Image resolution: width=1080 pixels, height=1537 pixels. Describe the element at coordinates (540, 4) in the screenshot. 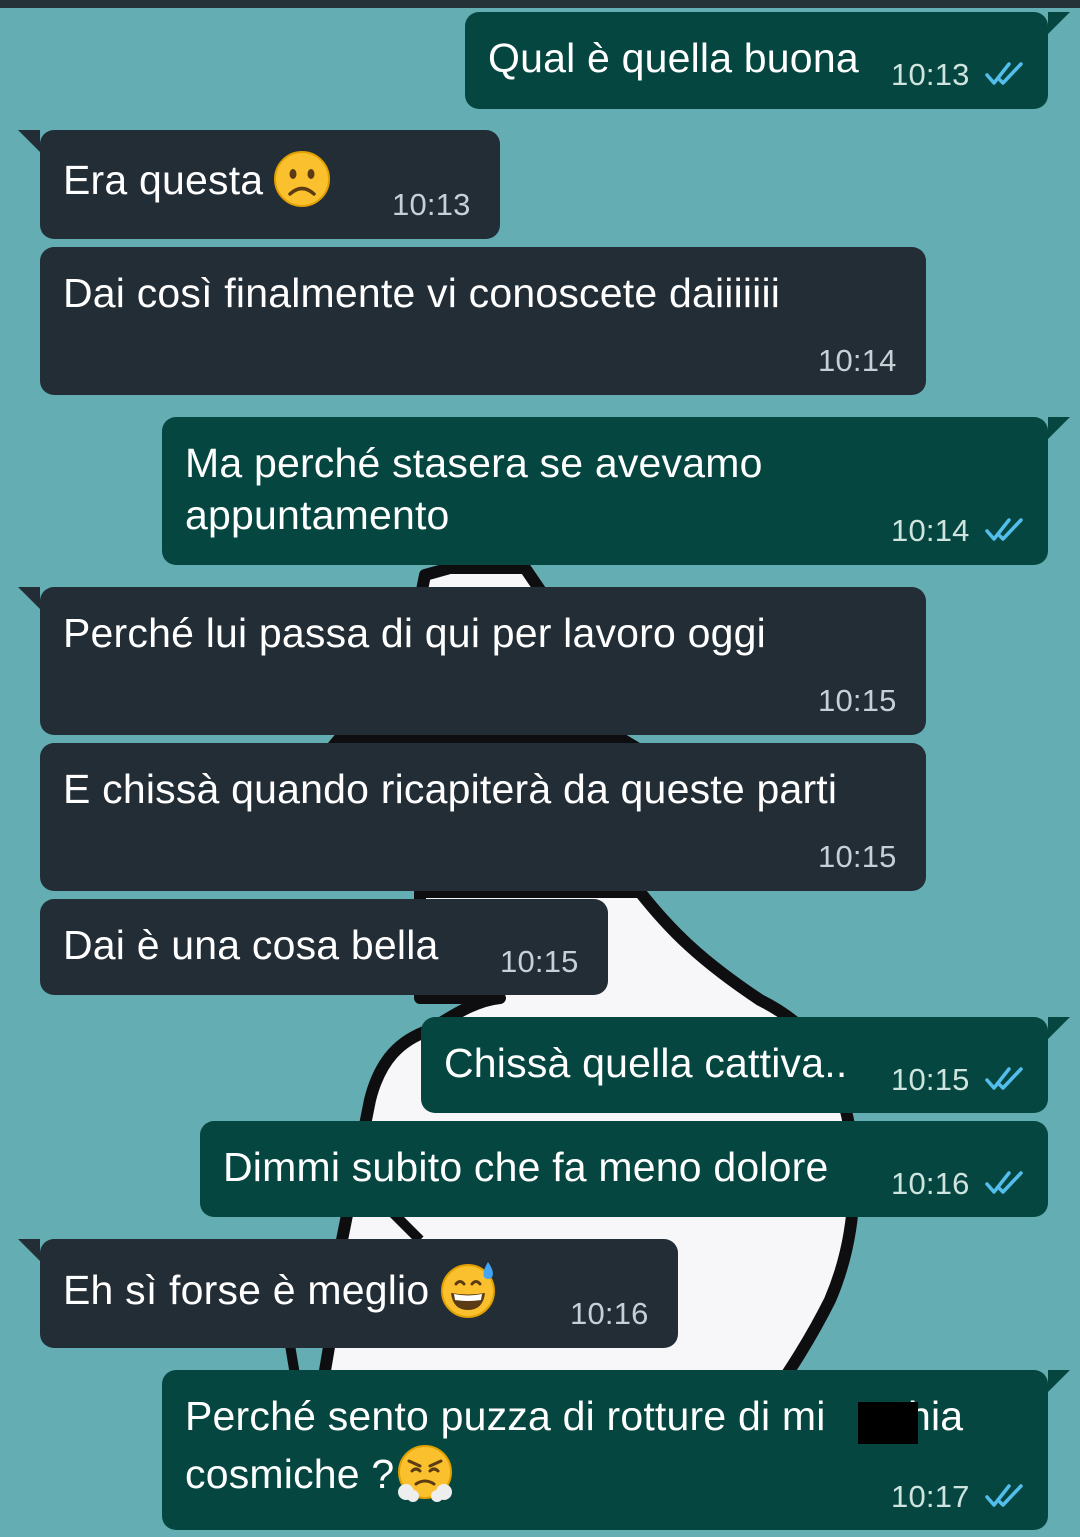

I see `top-status-strip` at that location.